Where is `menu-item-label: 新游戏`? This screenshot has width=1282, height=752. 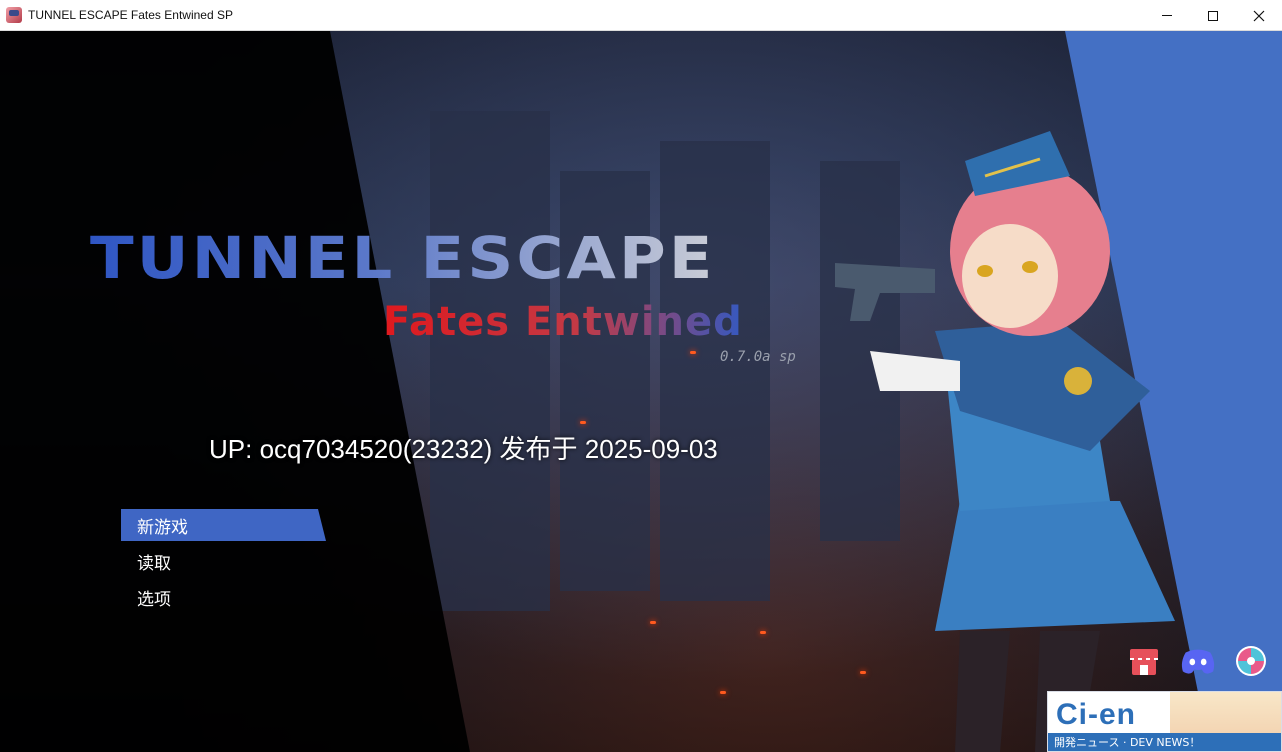 menu-item-label: 新游戏 is located at coordinates (162, 527).